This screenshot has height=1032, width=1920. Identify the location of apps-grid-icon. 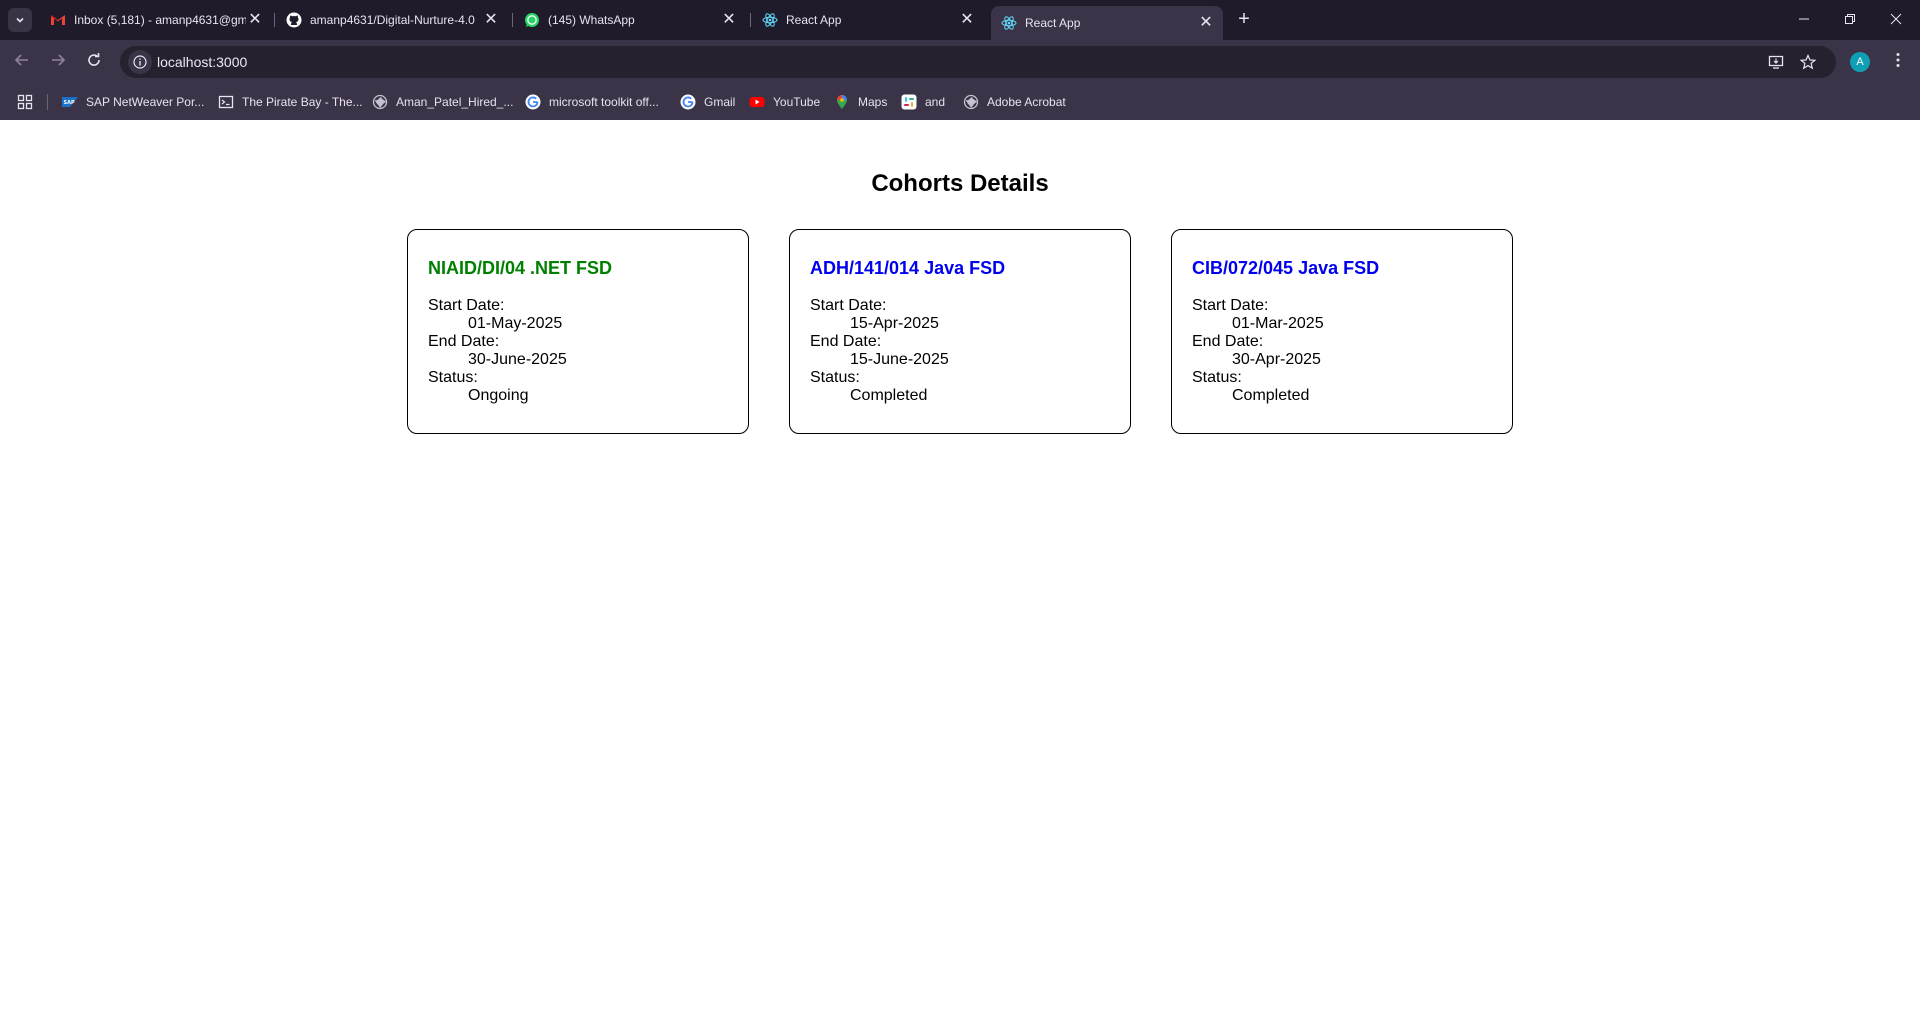
(25, 102).